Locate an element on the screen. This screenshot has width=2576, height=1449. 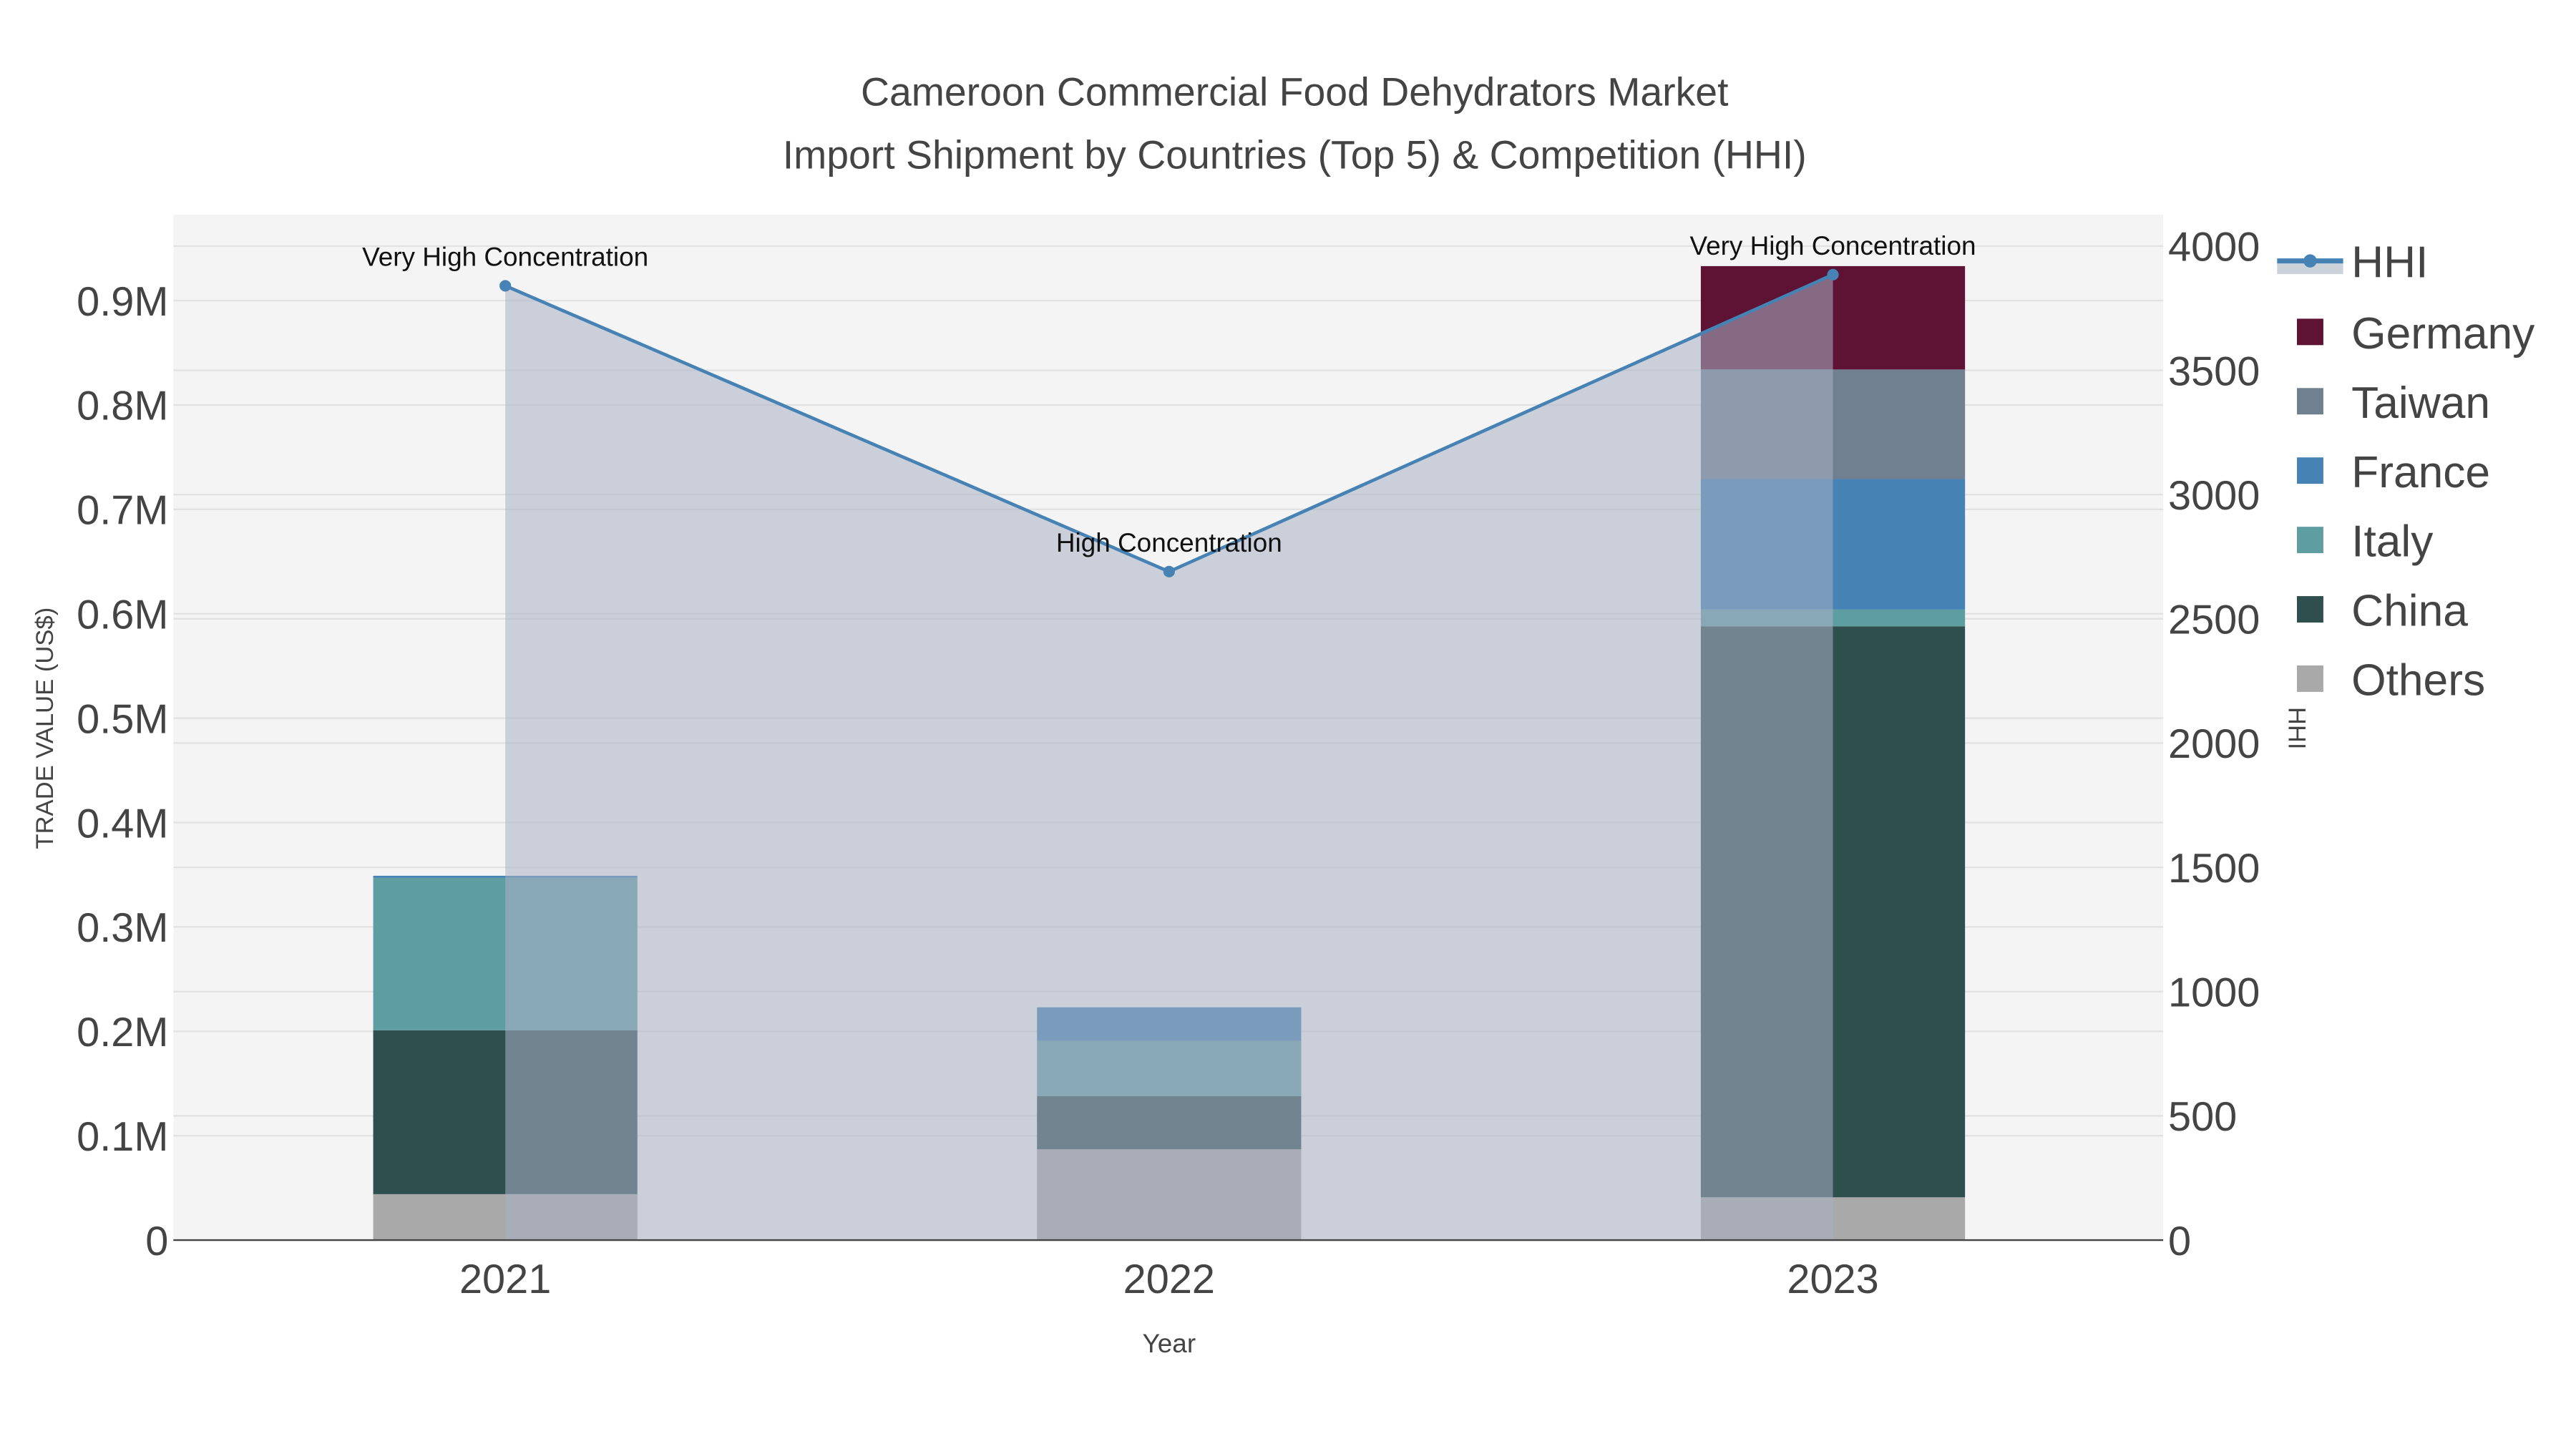
legend-label: Others is located at coordinates (2418, 681).